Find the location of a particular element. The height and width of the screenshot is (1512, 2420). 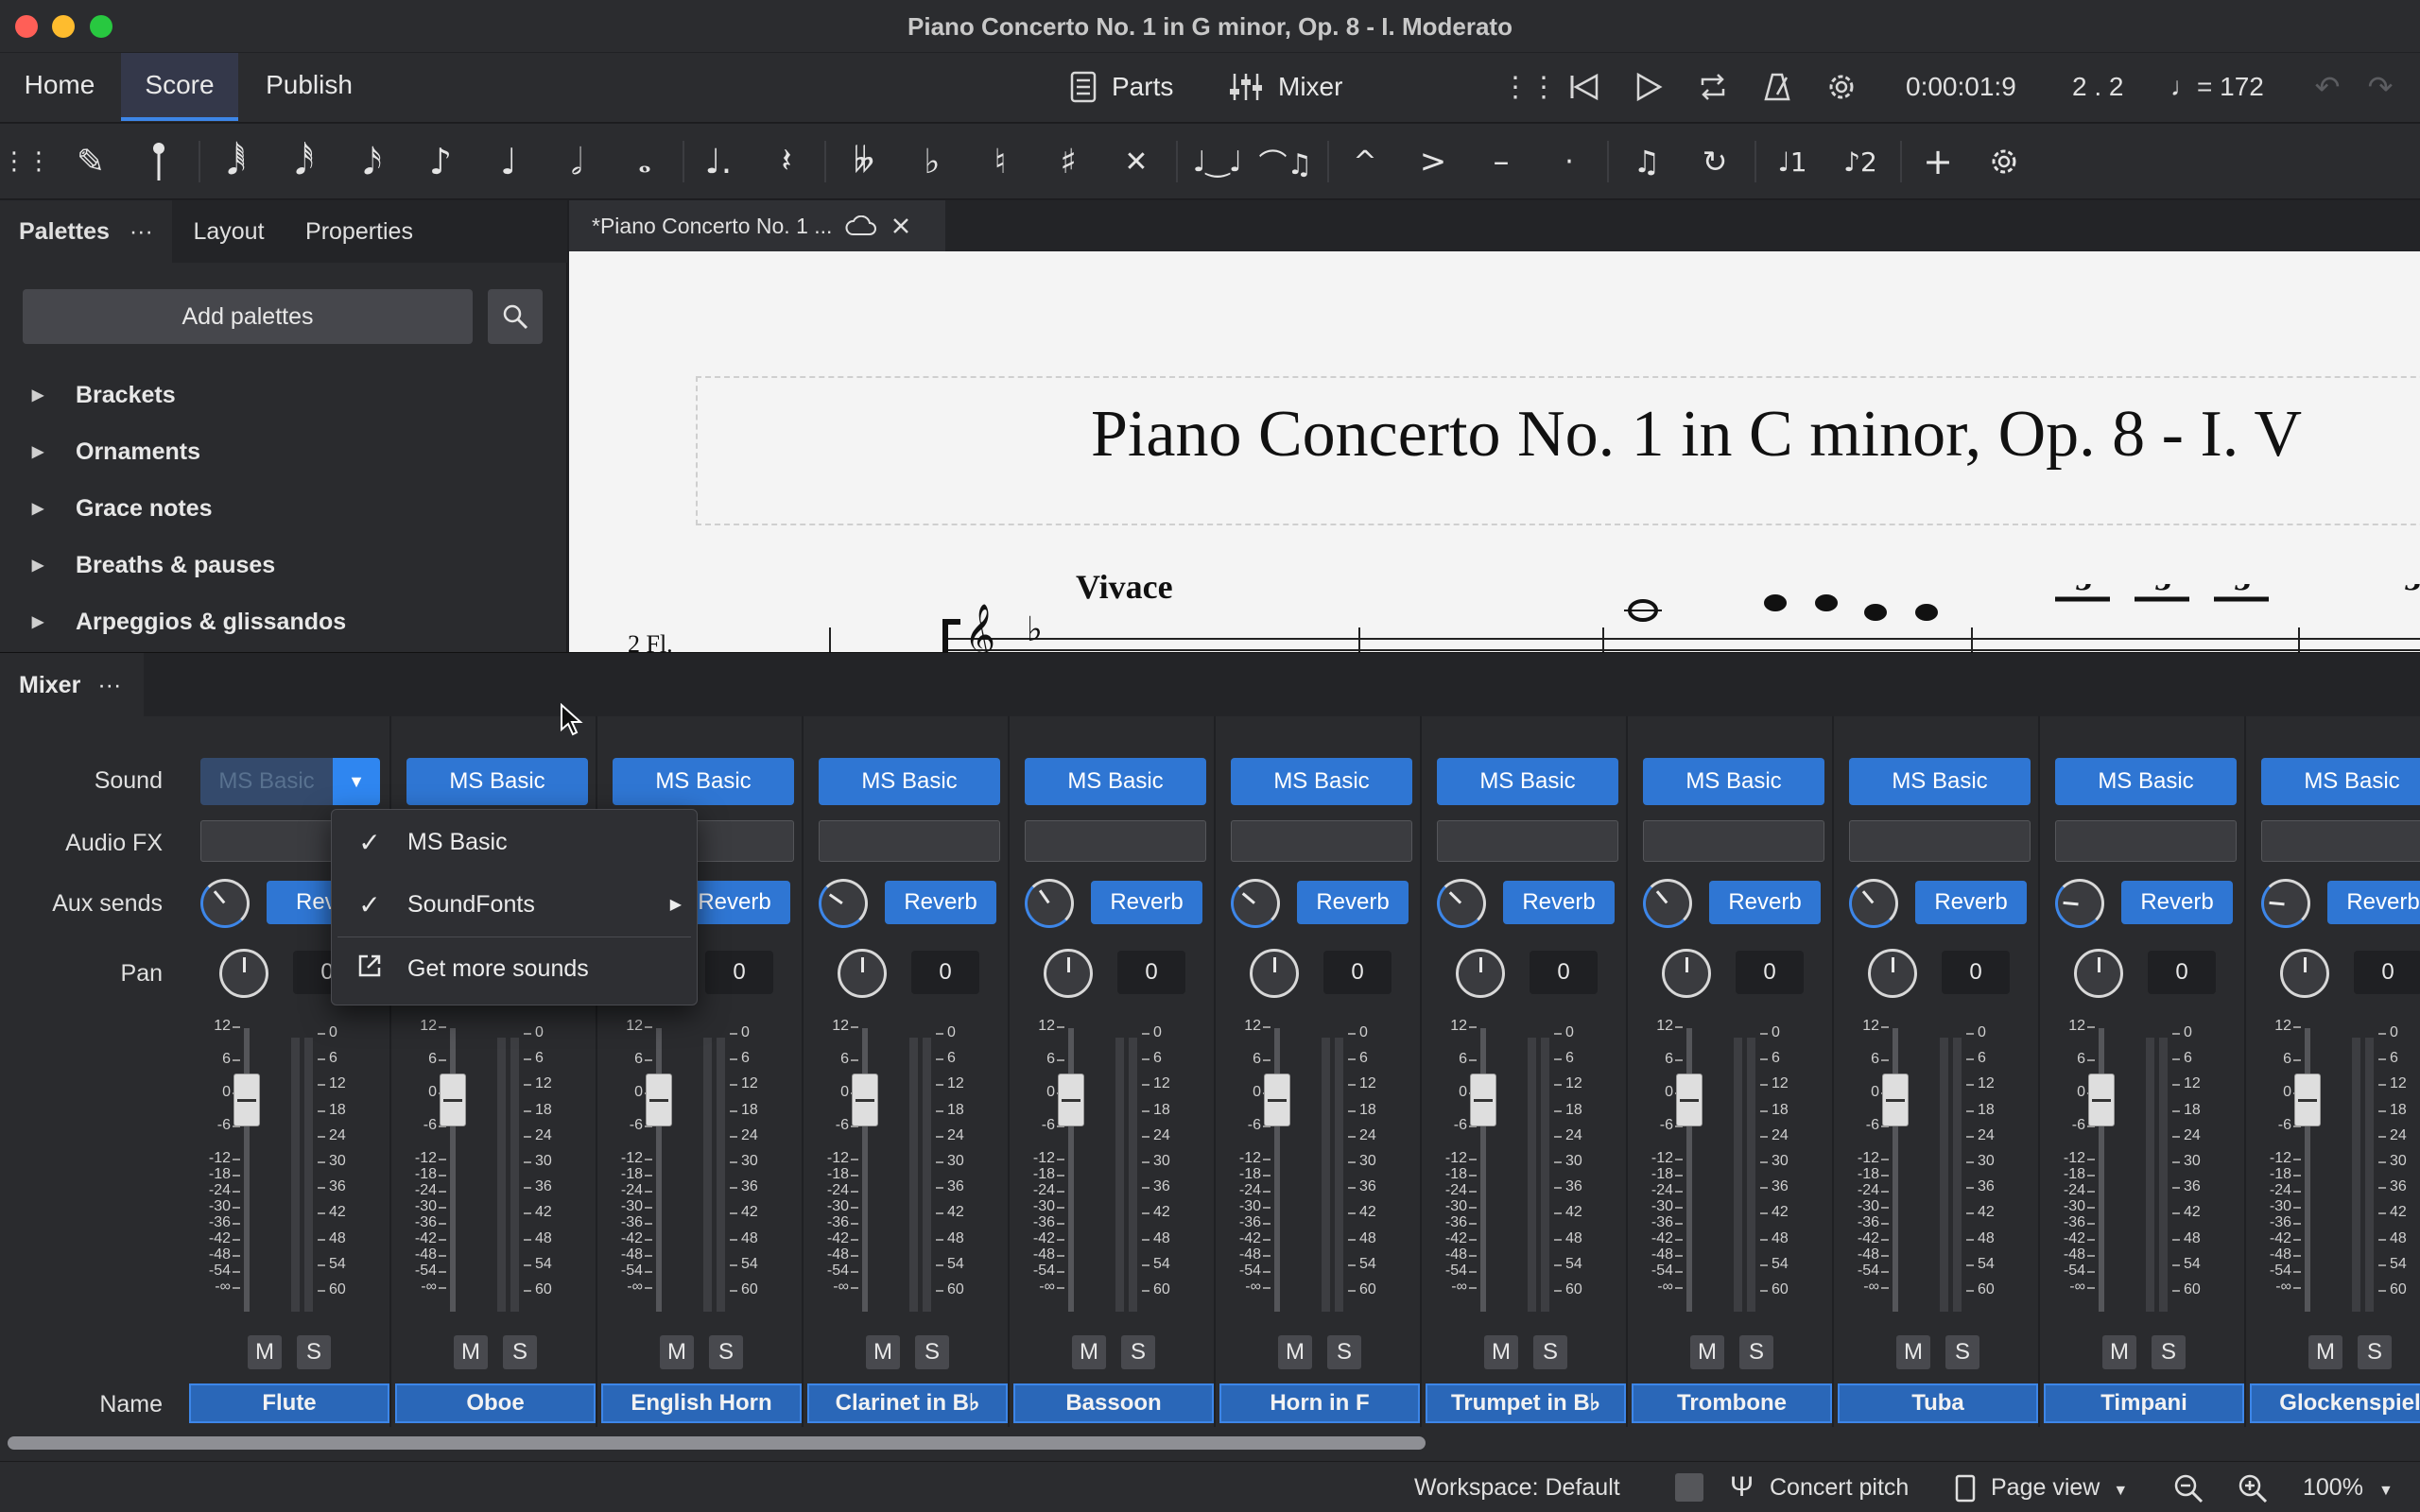

redo-button: ↷ is located at coordinates (2380, 87).